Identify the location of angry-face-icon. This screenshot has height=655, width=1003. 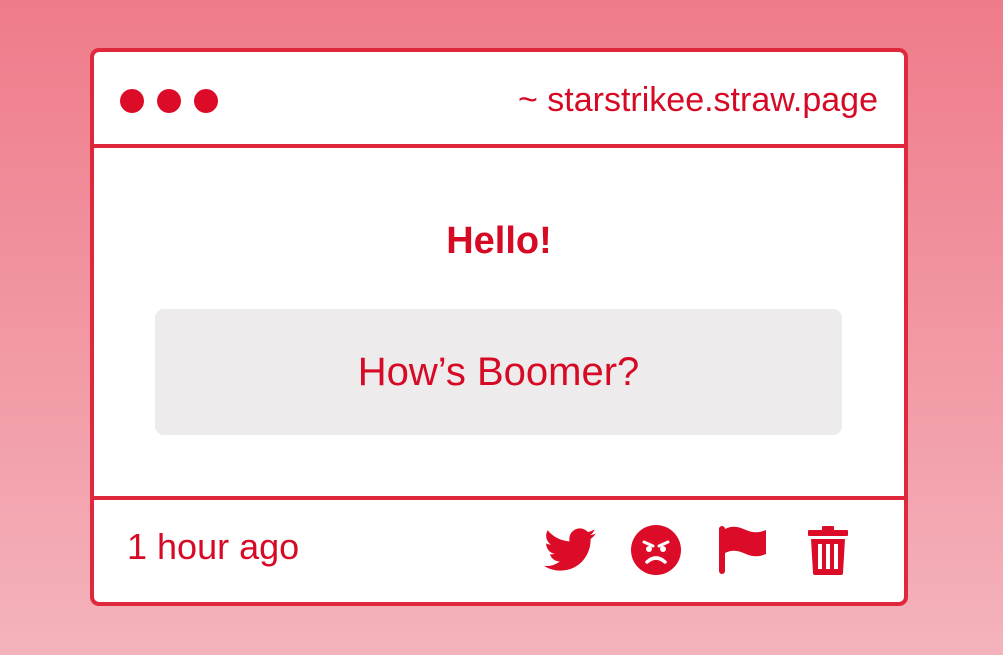
(656, 550).